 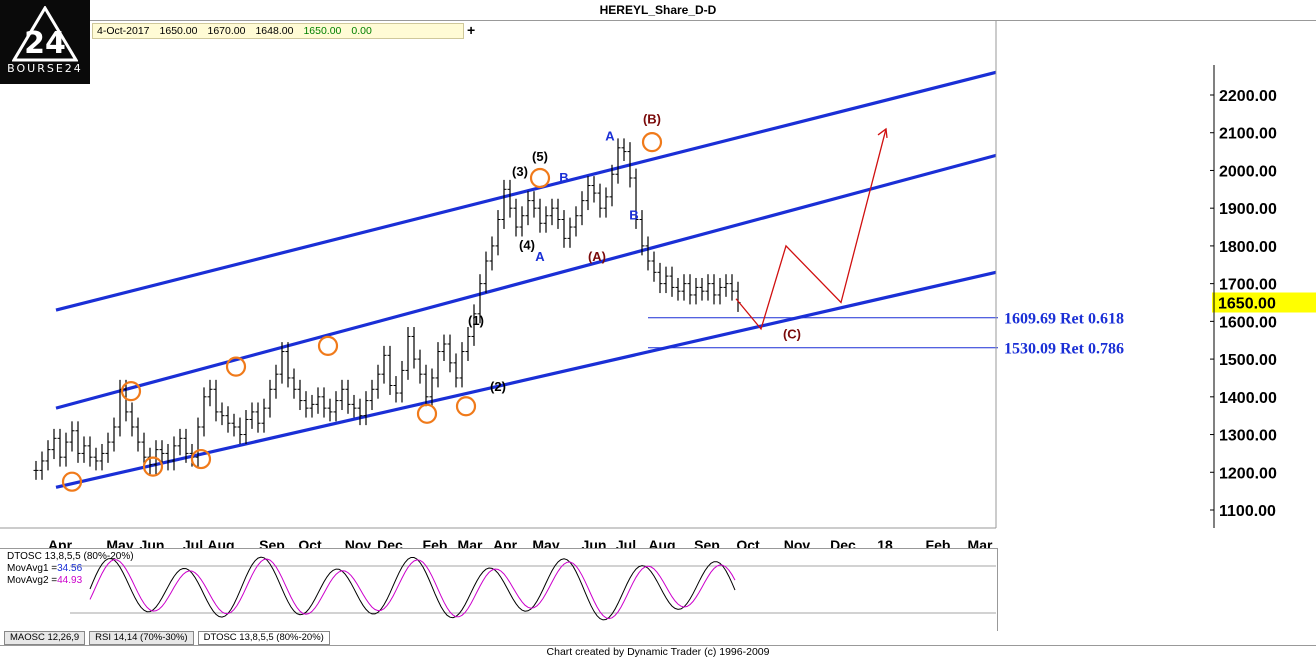 I want to click on wave-label: (A), so click(x=597, y=256).